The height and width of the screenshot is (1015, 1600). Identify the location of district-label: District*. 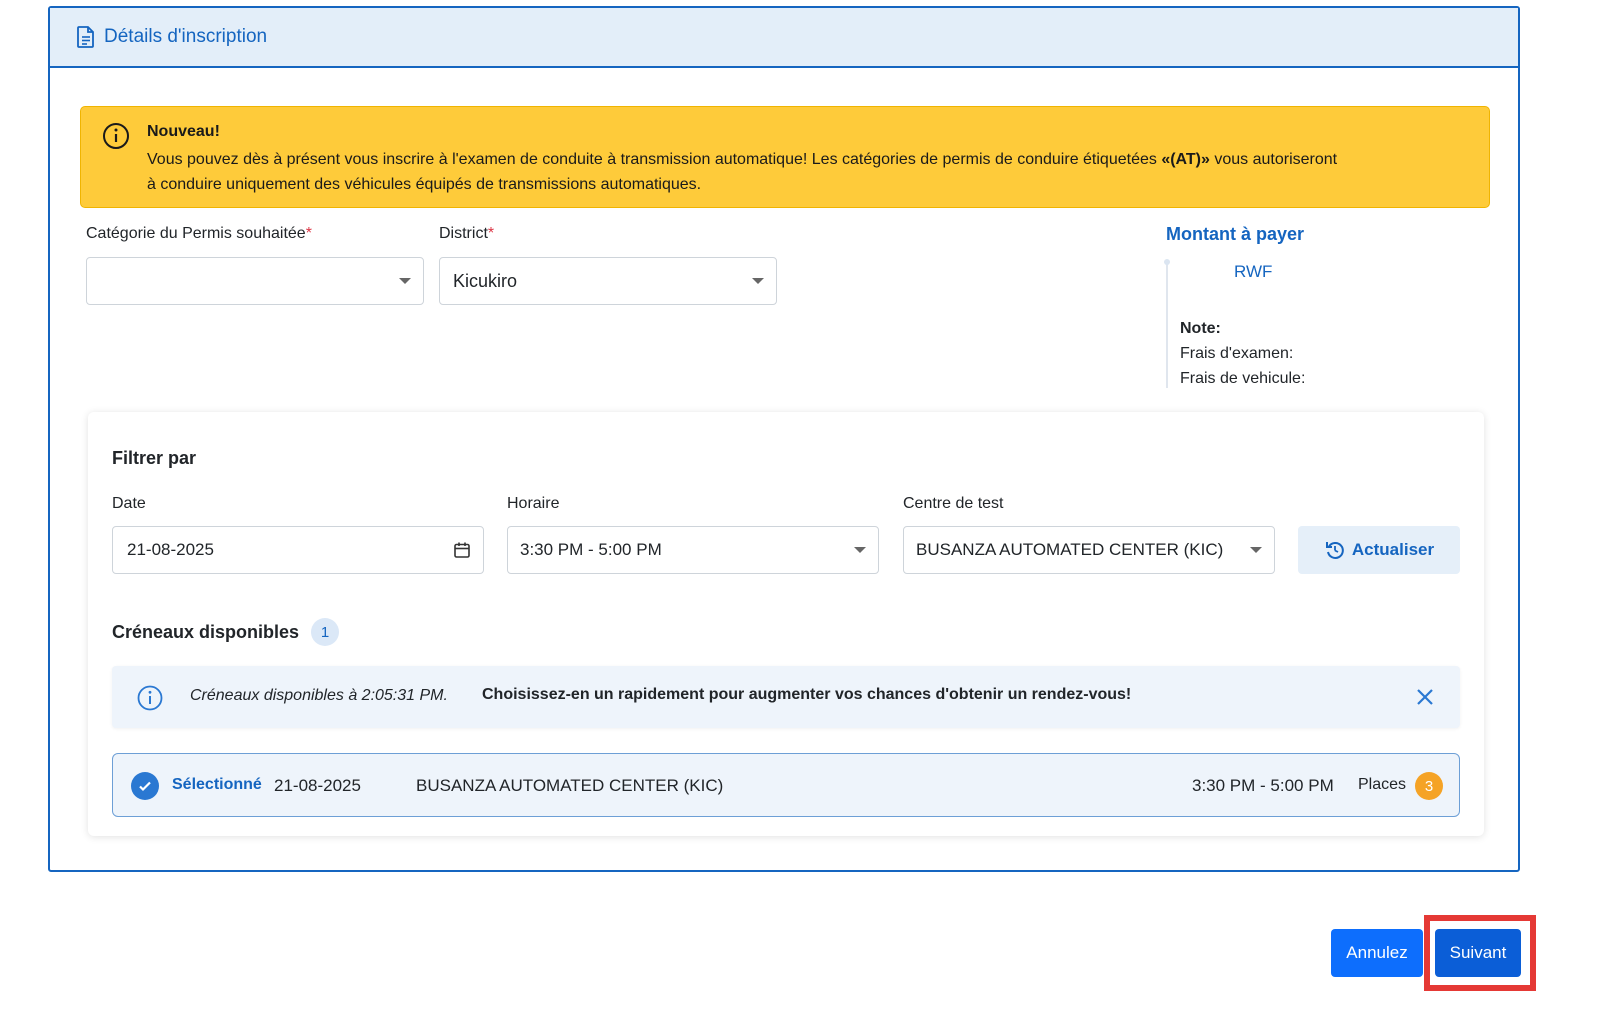
(467, 233).